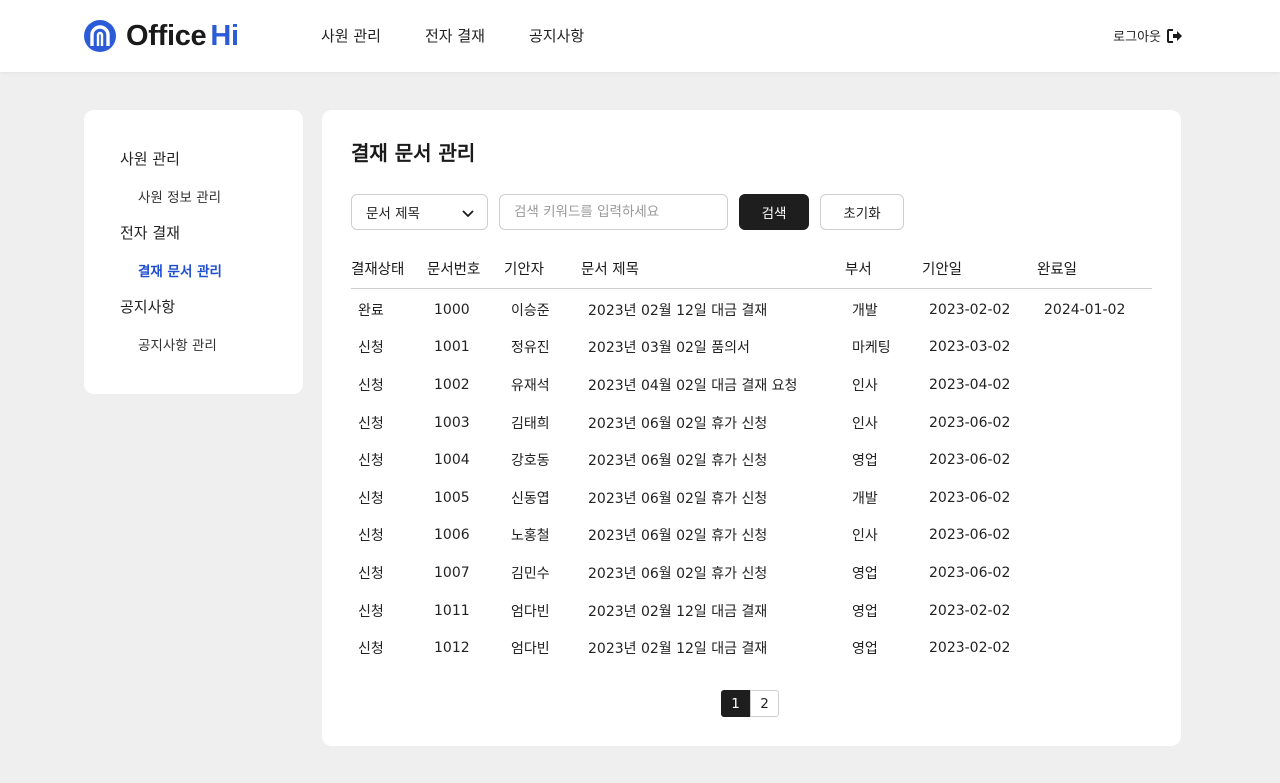  Describe the element at coordinates (378, 270) in the screenshot. I see `column-header-status: 결재상태` at that location.